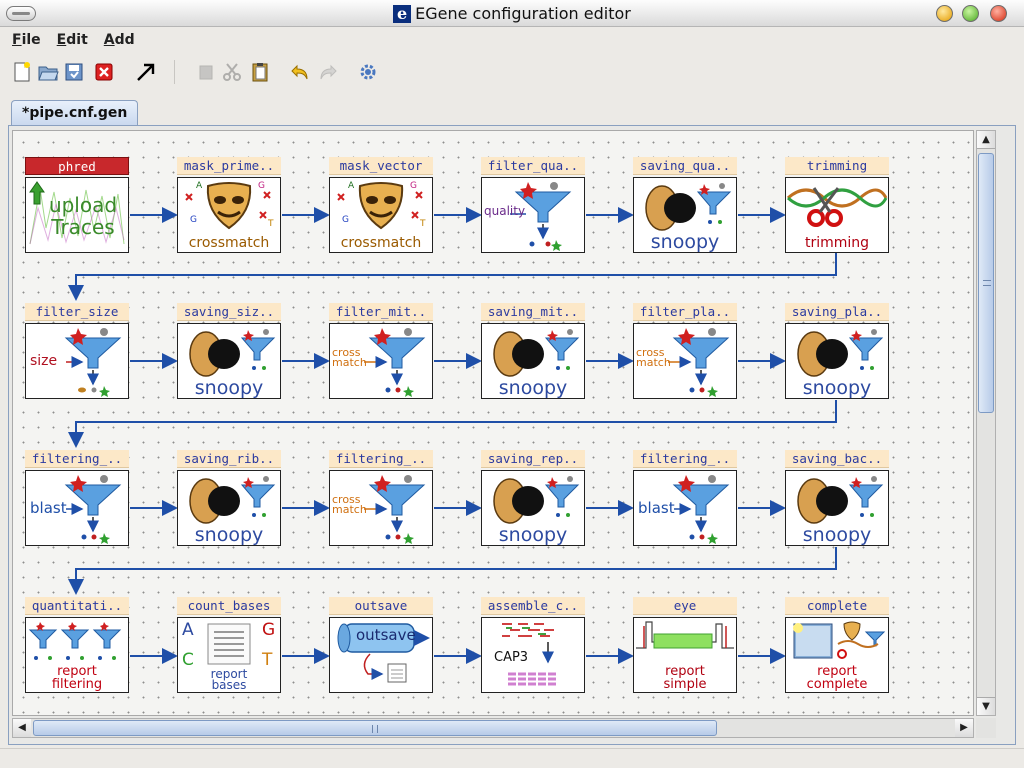 The image size is (1024, 768). What do you see at coordinates (964, 728) in the screenshot?
I see `scroll-right-arrow-icon: ▶` at bounding box center [964, 728].